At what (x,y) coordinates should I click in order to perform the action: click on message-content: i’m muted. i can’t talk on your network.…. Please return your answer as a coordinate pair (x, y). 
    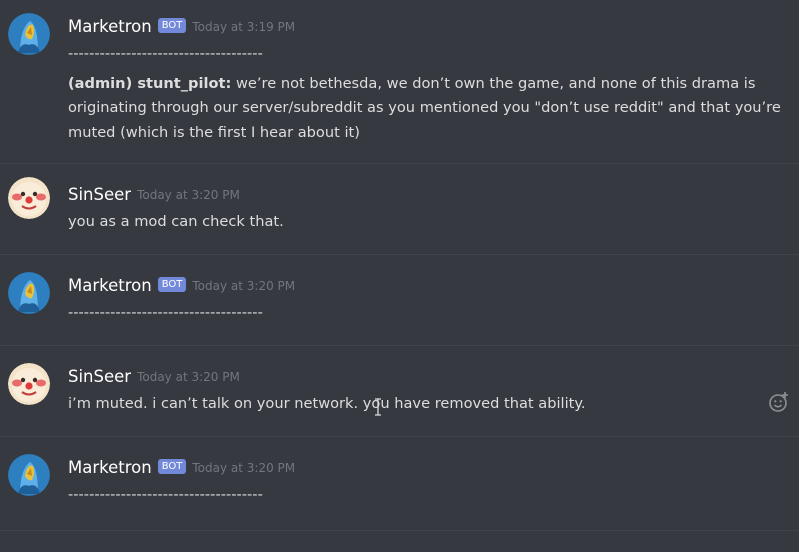
    Looking at the image, I should click on (327, 403).